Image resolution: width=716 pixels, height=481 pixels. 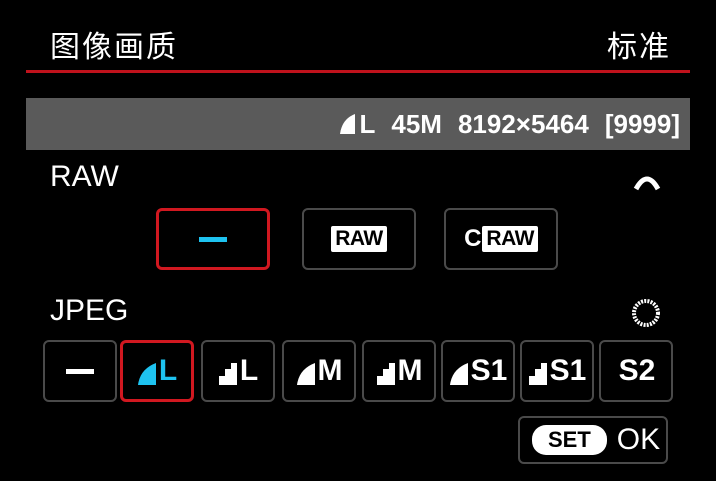 What do you see at coordinates (642, 123) in the screenshot?
I see `shots-remaining: [9999]` at bounding box center [642, 123].